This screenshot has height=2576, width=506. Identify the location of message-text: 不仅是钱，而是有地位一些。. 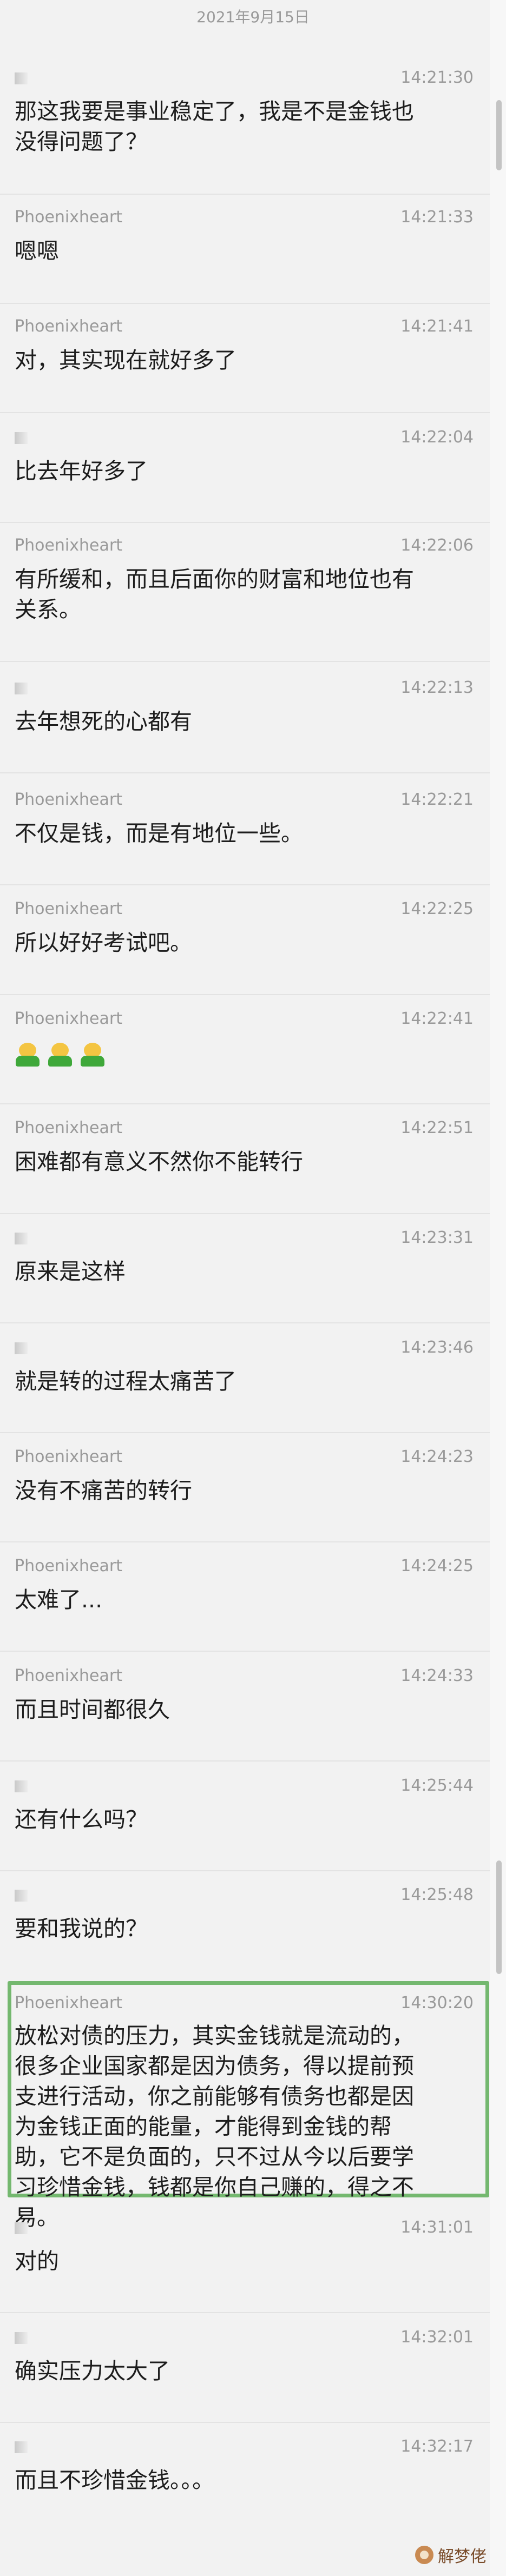
(159, 833).